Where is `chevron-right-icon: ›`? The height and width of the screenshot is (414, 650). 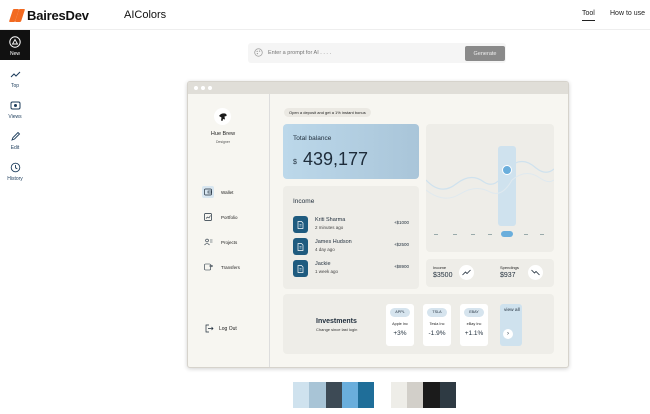
chevron-right-icon: › is located at coordinates (508, 334).